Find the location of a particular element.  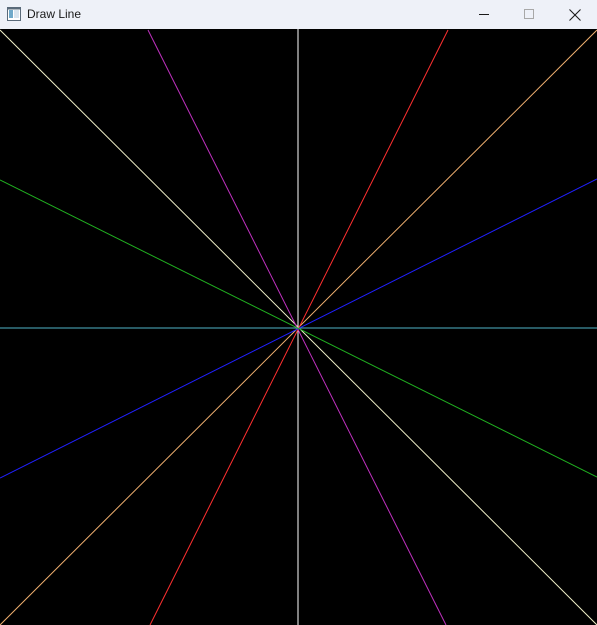

close-icon is located at coordinates (574, 14).